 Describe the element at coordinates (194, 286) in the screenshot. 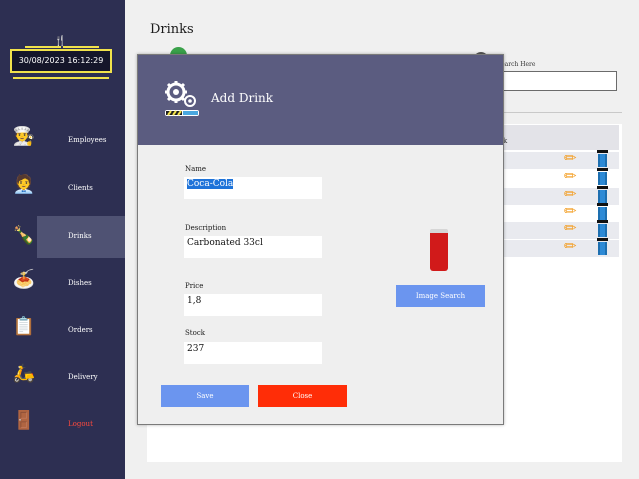

I see `price-label: Price` at that location.